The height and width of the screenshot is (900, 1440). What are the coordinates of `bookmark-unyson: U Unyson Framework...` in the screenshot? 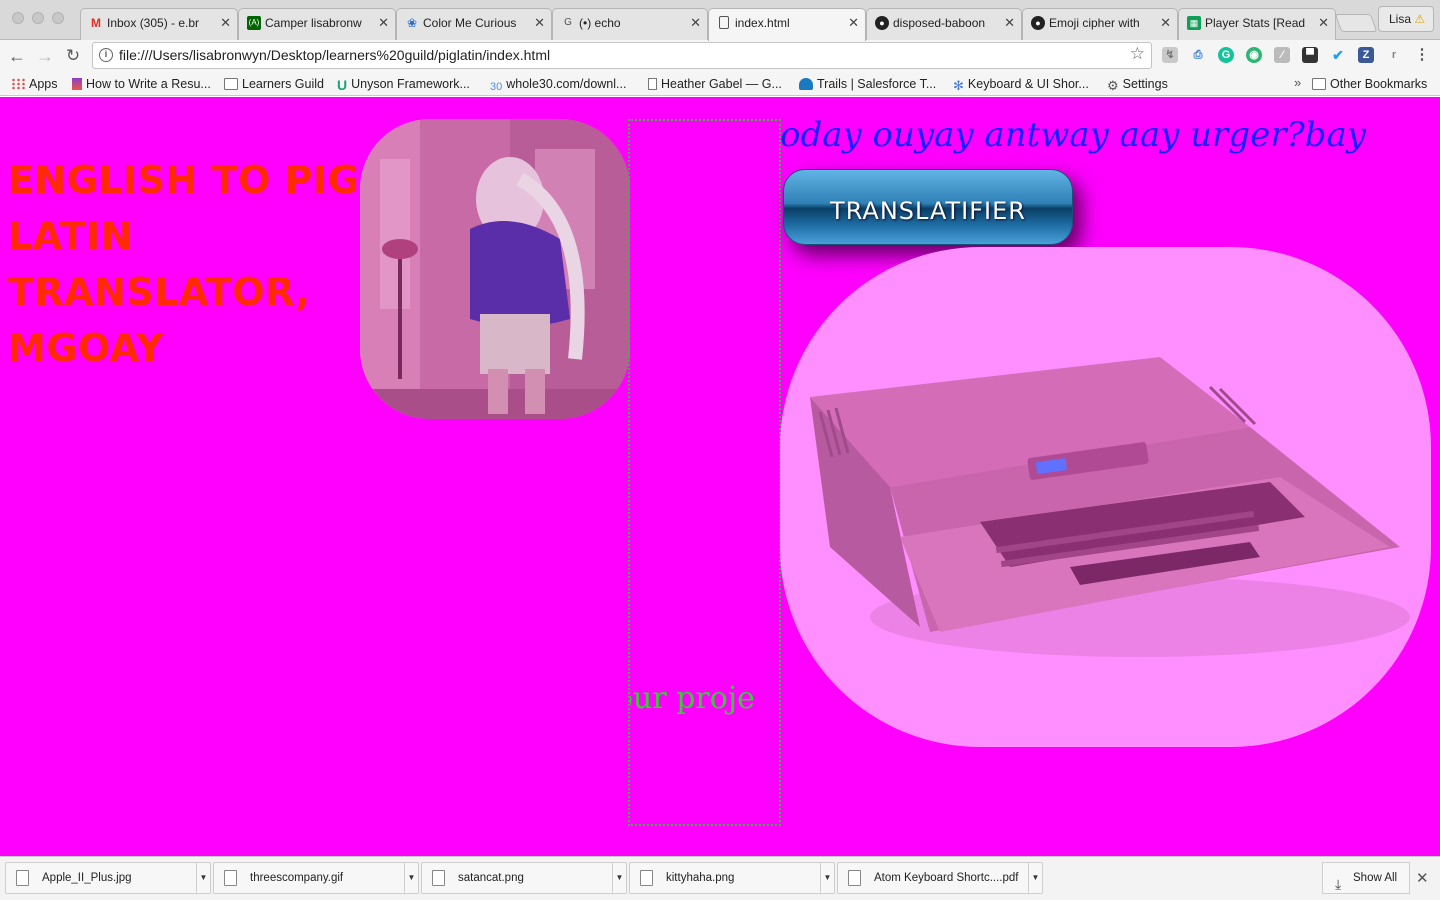 It's located at (403, 84).